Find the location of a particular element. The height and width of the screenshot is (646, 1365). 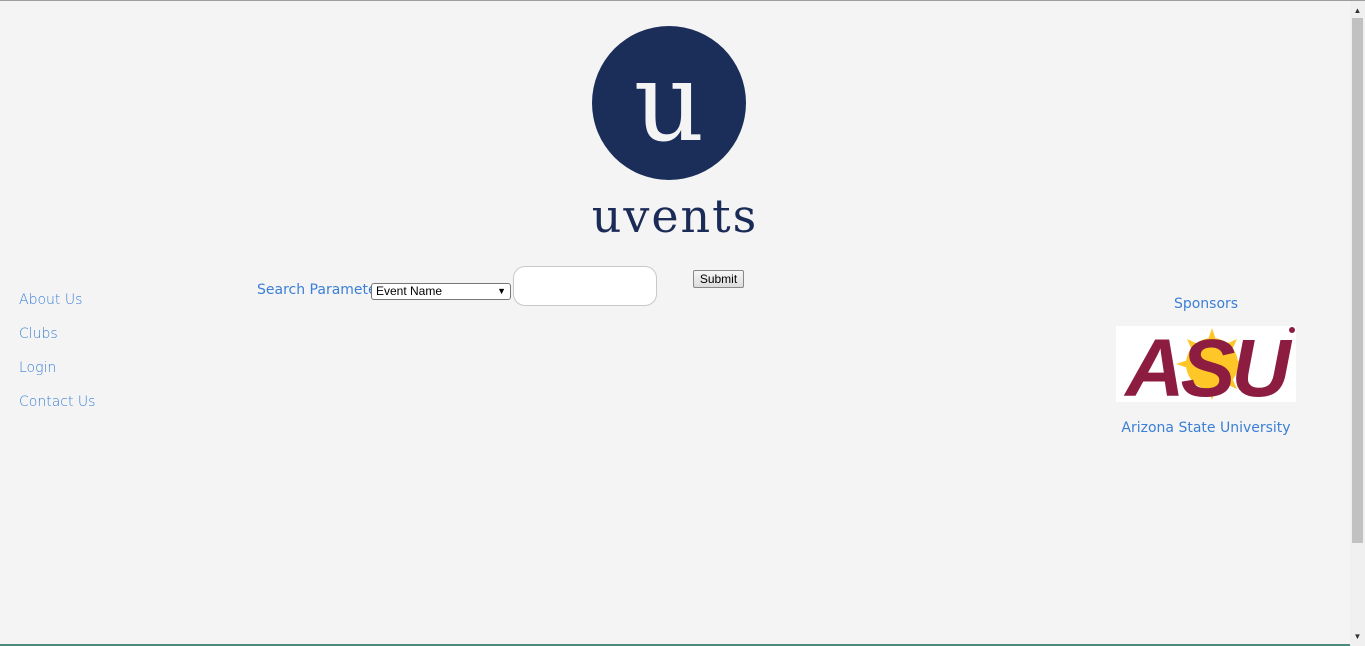

submit-button: Submit is located at coordinates (718, 279).